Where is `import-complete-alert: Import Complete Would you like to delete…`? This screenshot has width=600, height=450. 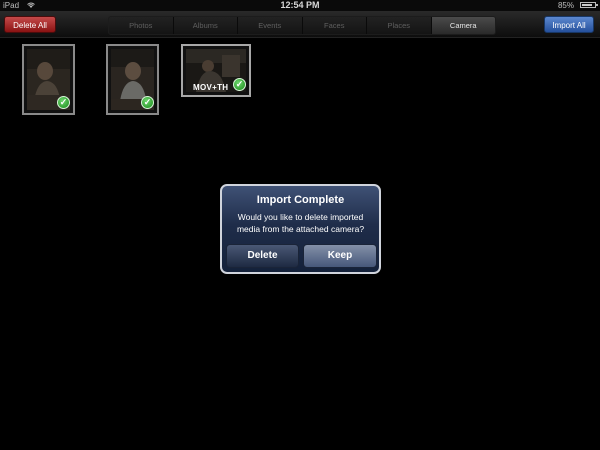 import-complete-alert: Import Complete Would you like to delete… is located at coordinates (300, 229).